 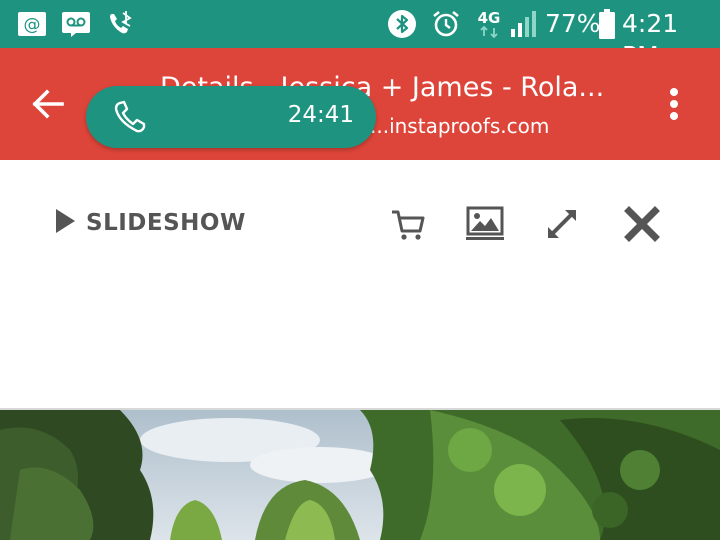 What do you see at coordinates (460, 126) in the screenshot?
I see `page-subtitle: ...instaproofs.com` at bounding box center [460, 126].